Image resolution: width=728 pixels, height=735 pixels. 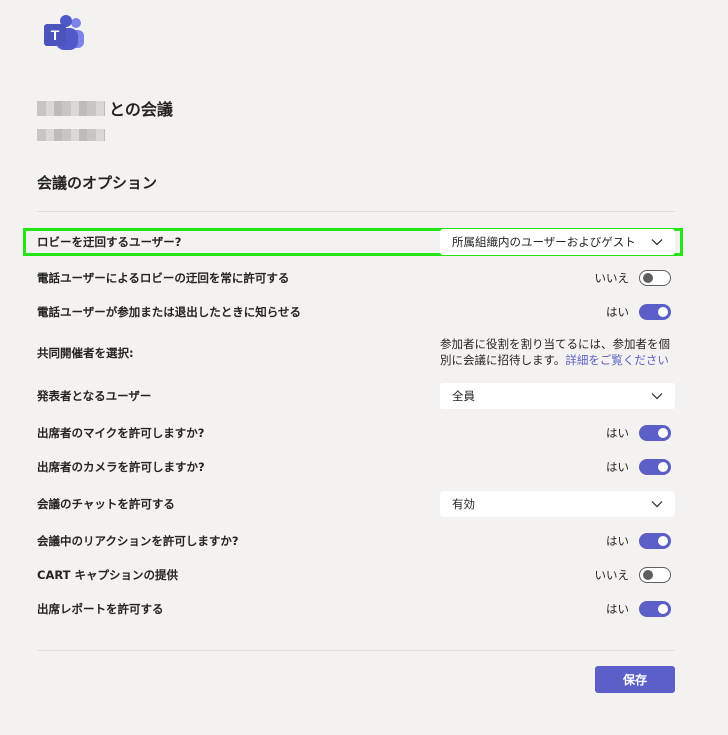 I want to click on reactions-state: はい, so click(x=617, y=541).